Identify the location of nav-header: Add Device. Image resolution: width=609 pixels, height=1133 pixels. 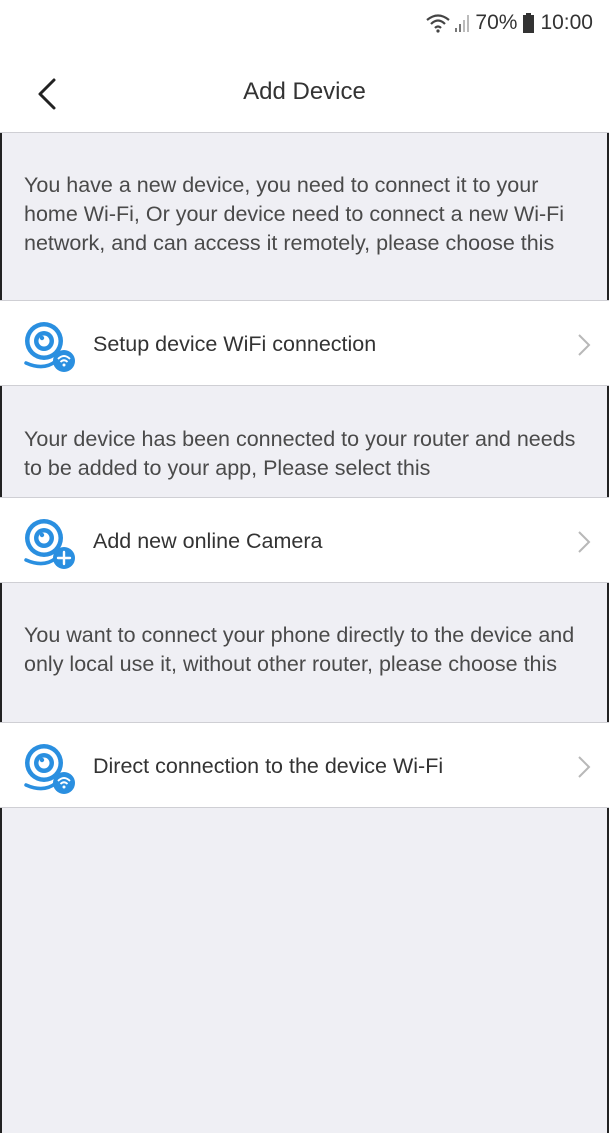
(304, 94).